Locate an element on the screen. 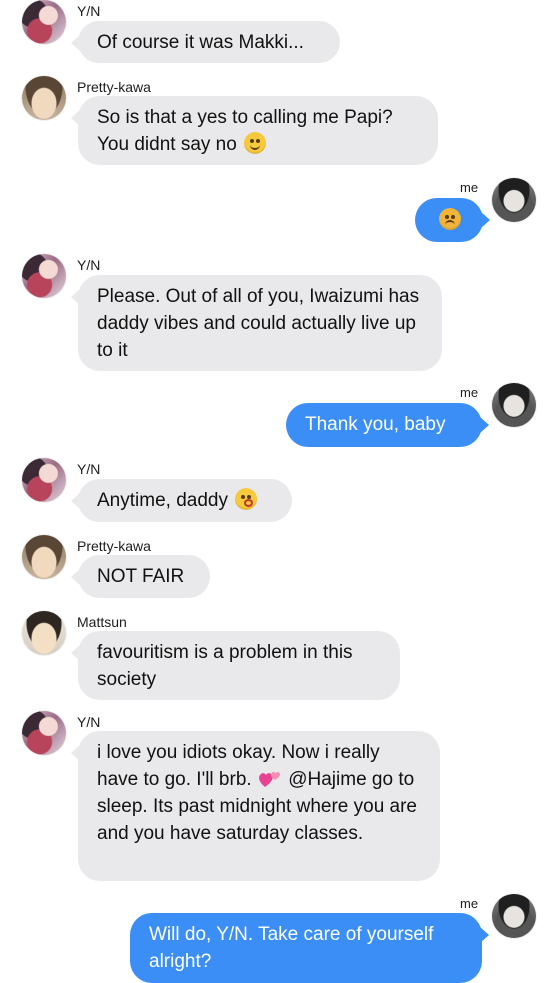  two-hearts-icon is located at coordinates (270, 778).